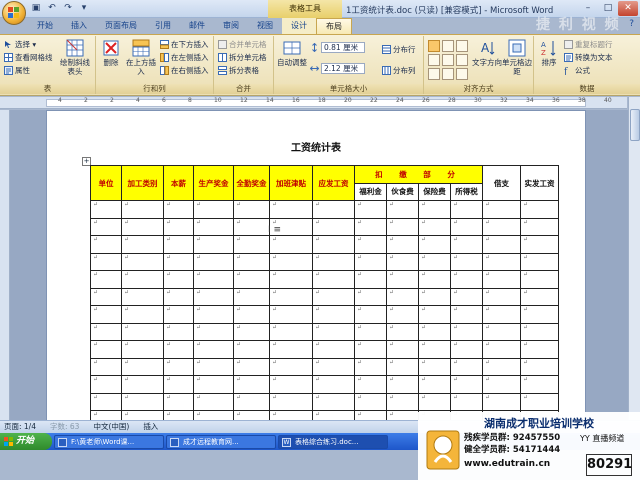  What do you see at coordinates (64, 427) in the screenshot?
I see `status-word-count: 字数: 63` at bounding box center [64, 427].